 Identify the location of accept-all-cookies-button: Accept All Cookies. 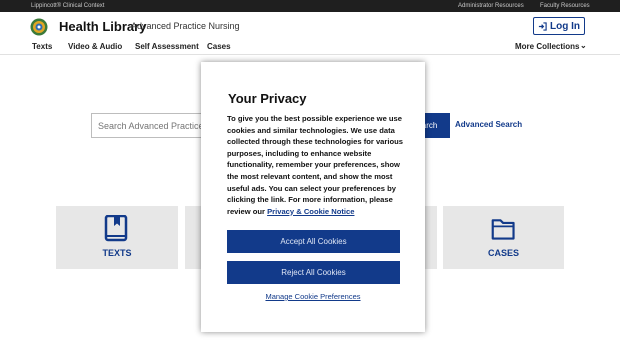
(313, 241).